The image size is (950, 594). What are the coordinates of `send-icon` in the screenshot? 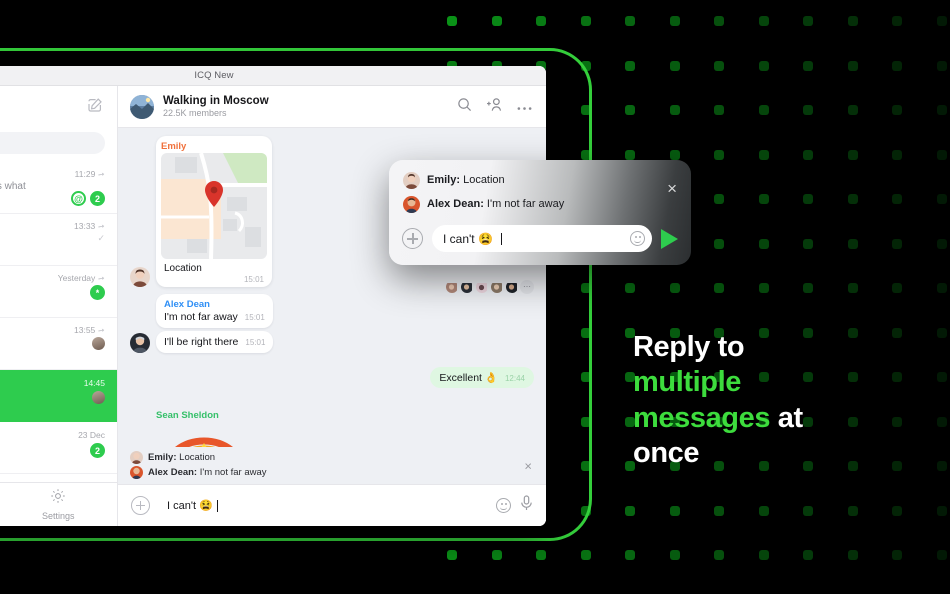 It's located at (669, 238).